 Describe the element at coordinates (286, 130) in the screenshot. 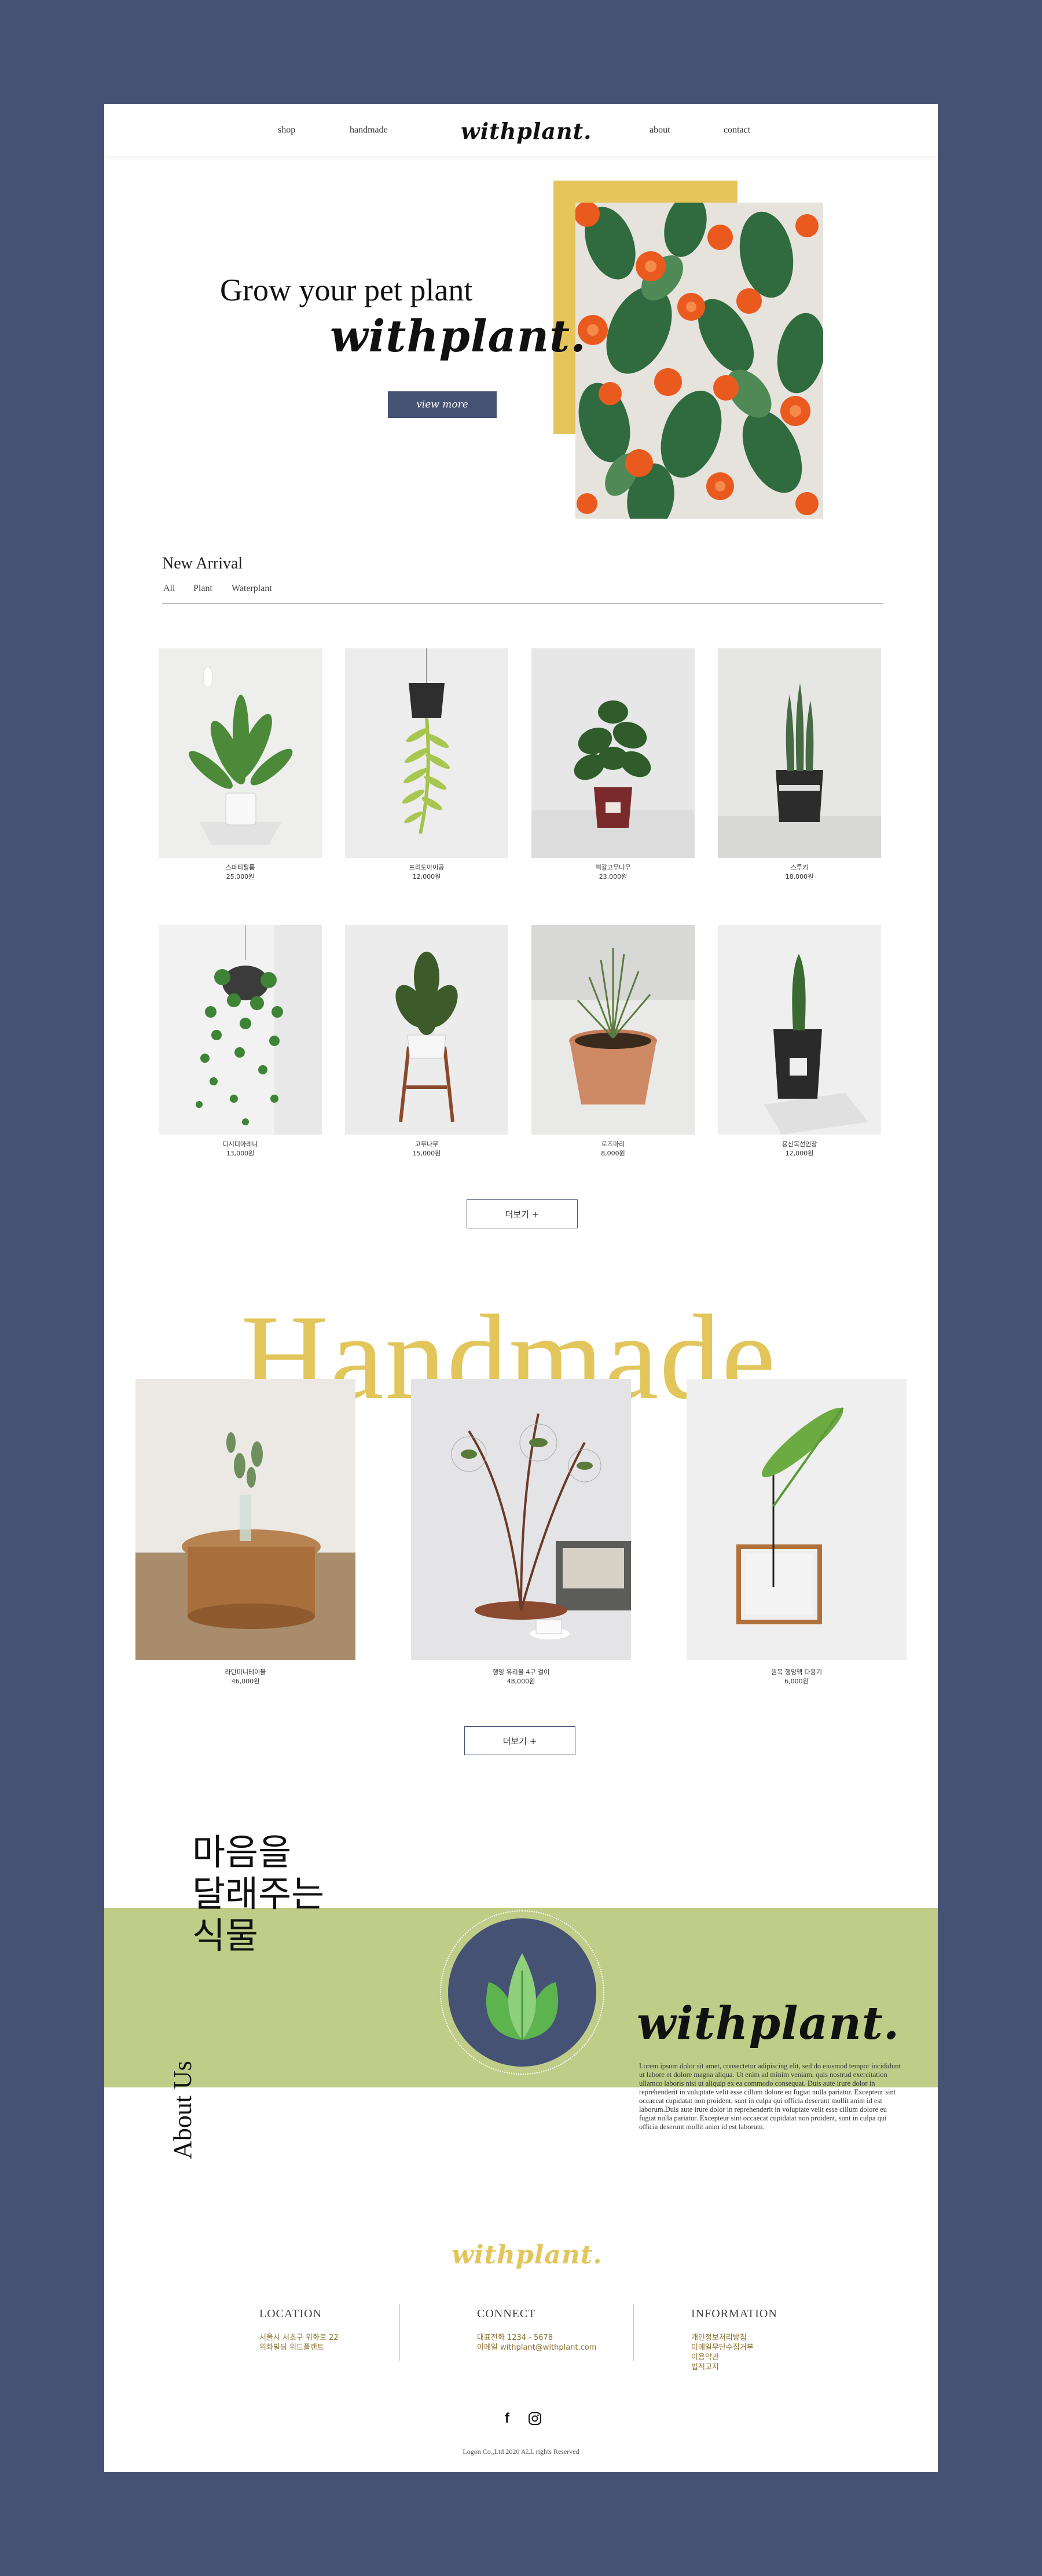

I see `nav-shop: shop` at that location.